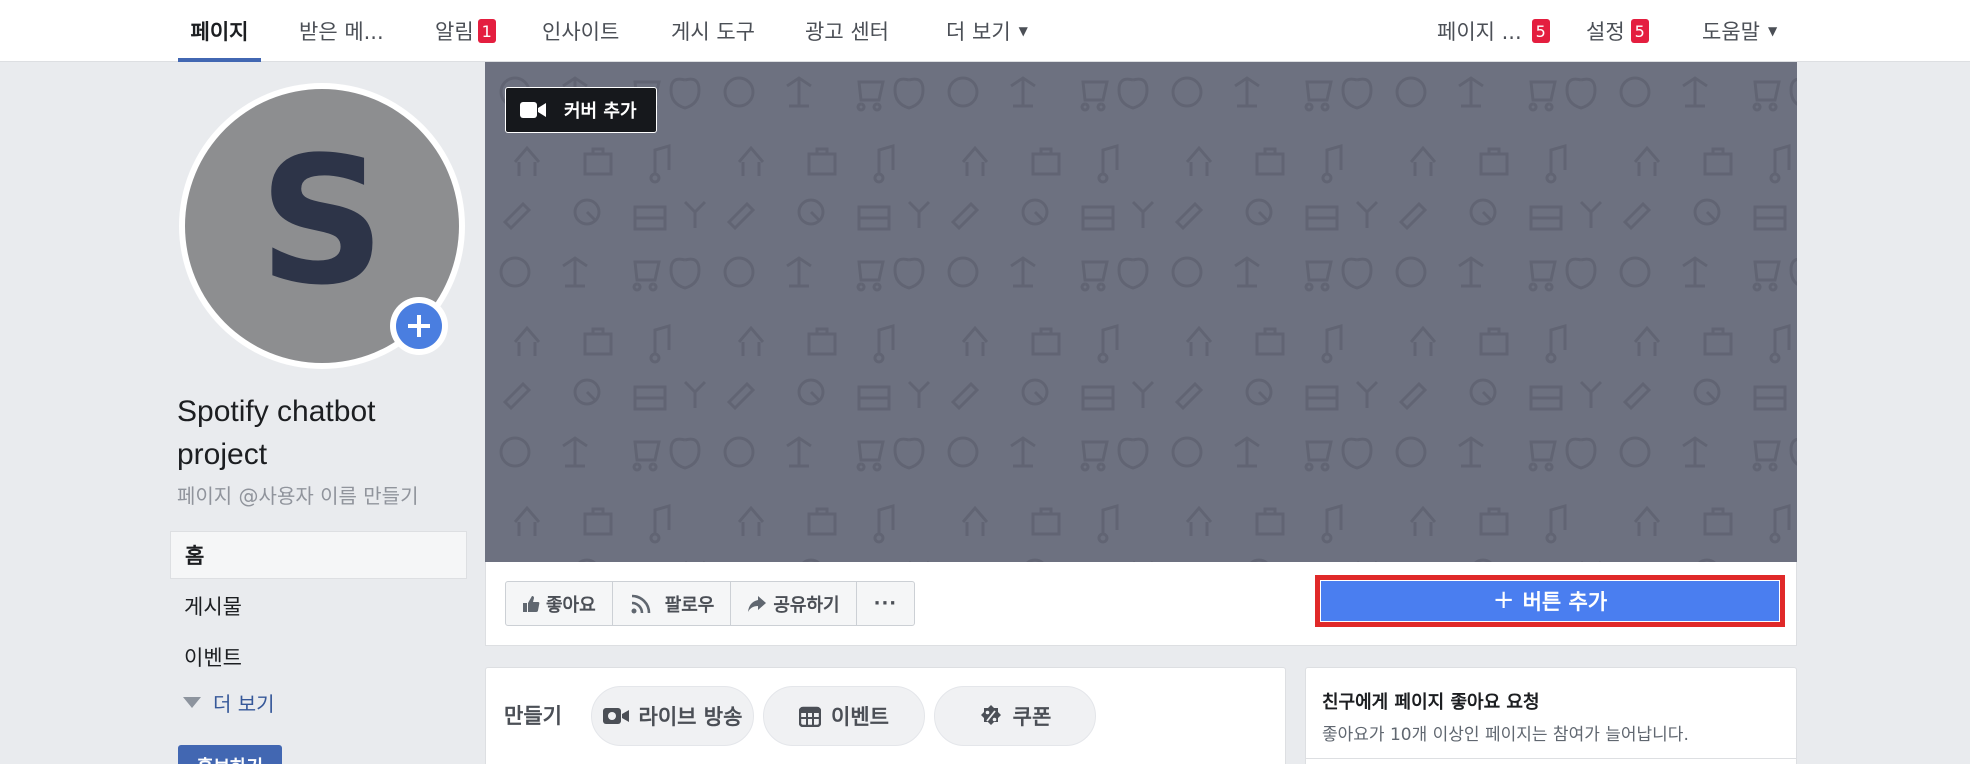 The image size is (1970, 764). I want to click on add-cover-label: 커버 추가, so click(600, 111).